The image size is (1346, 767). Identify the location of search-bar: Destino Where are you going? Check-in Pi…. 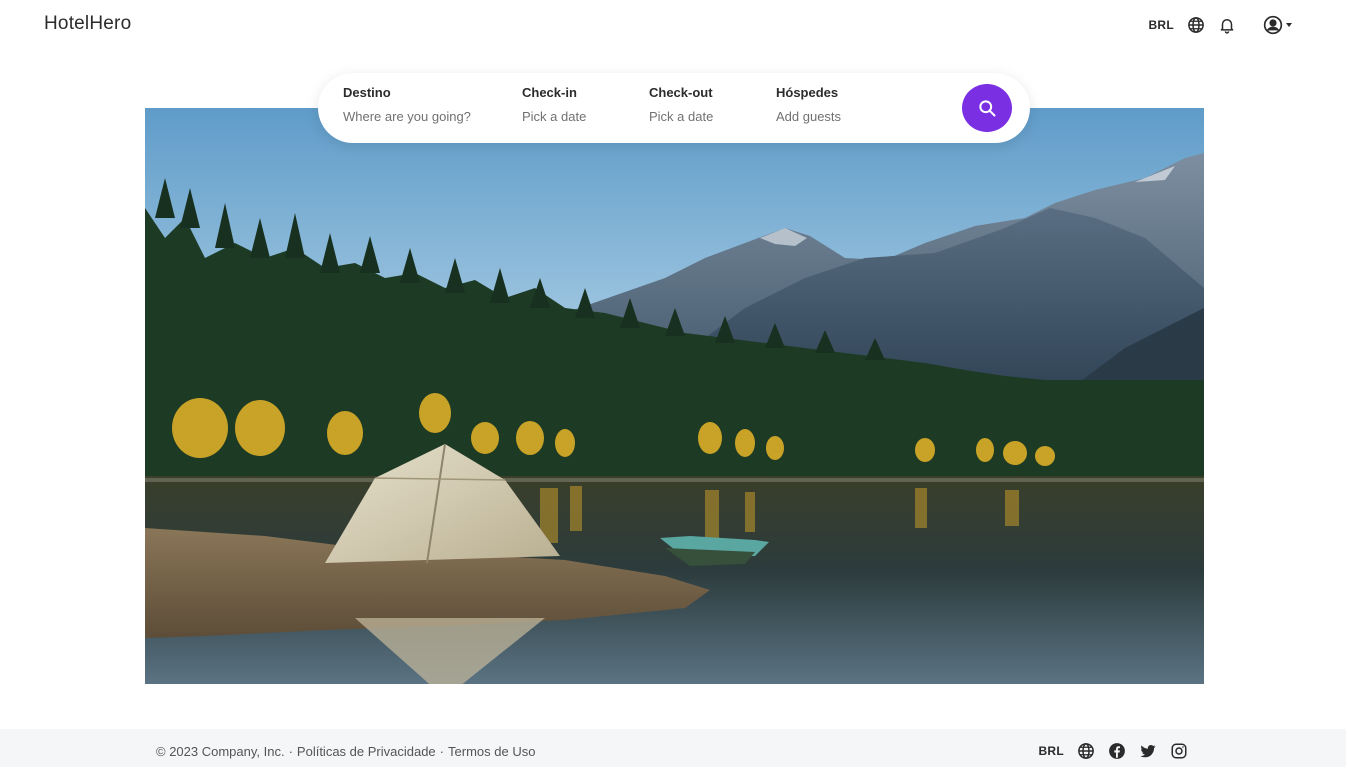
(674, 108).